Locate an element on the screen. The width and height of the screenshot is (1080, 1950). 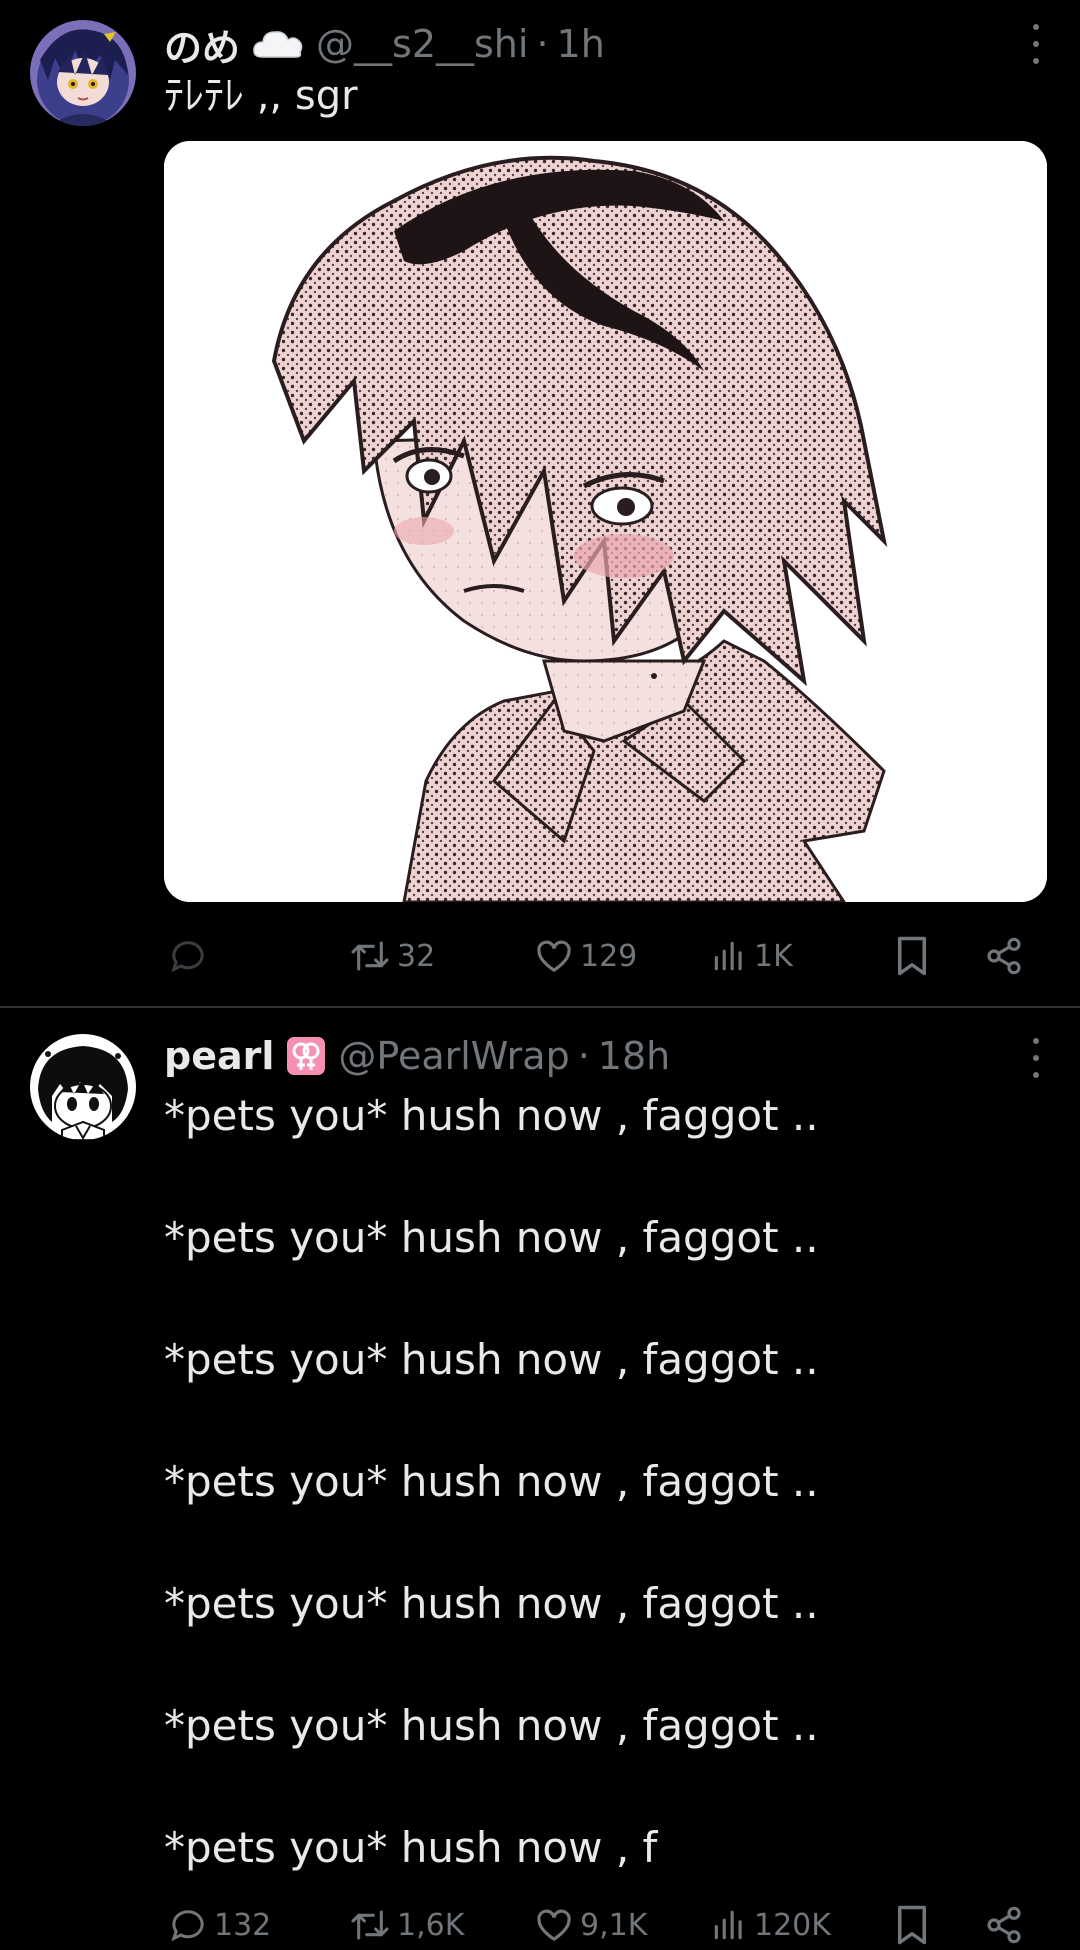
tweet-actions: 132 1,6K 9,1K 120K is located at coordinates (599, 1925).